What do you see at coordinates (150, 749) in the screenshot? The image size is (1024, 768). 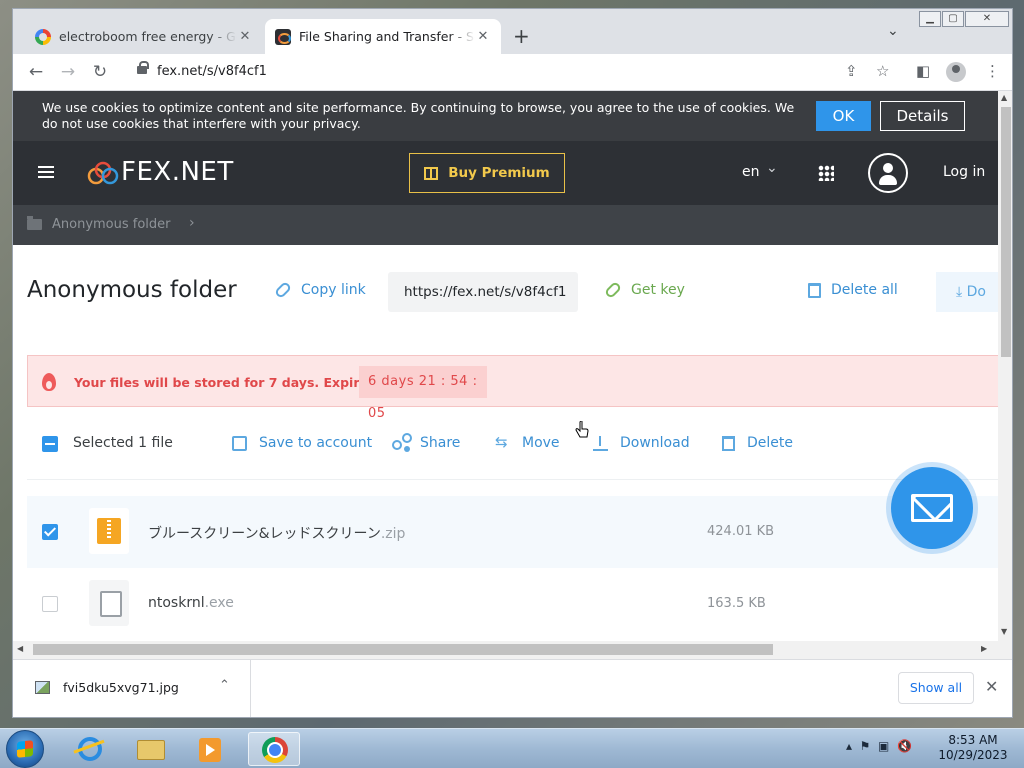 I see `taskbar-file-explorer` at bounding box center [150, 749].